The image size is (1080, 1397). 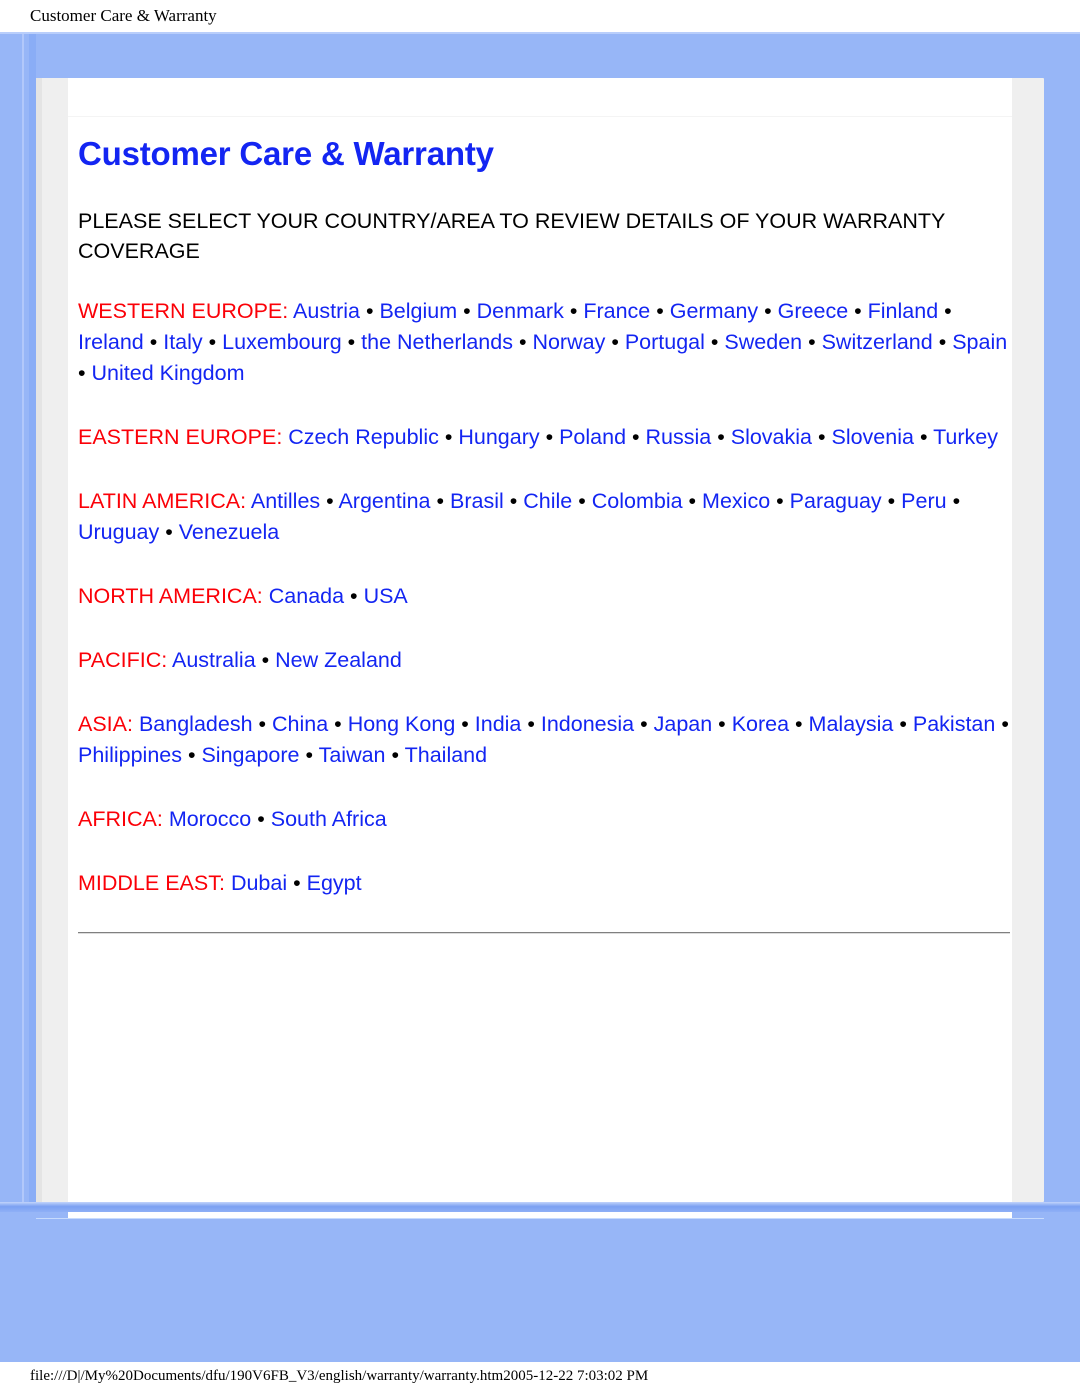 I want to click on country-link: Germany, so click(x=714, y=311).